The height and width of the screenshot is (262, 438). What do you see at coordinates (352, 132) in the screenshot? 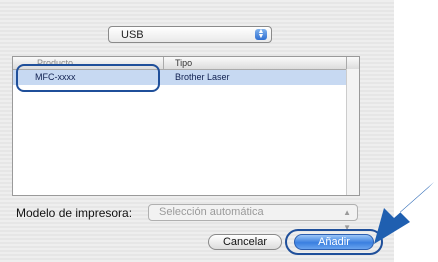
I see `list-scrollbar` at bounding box center [352, 132].